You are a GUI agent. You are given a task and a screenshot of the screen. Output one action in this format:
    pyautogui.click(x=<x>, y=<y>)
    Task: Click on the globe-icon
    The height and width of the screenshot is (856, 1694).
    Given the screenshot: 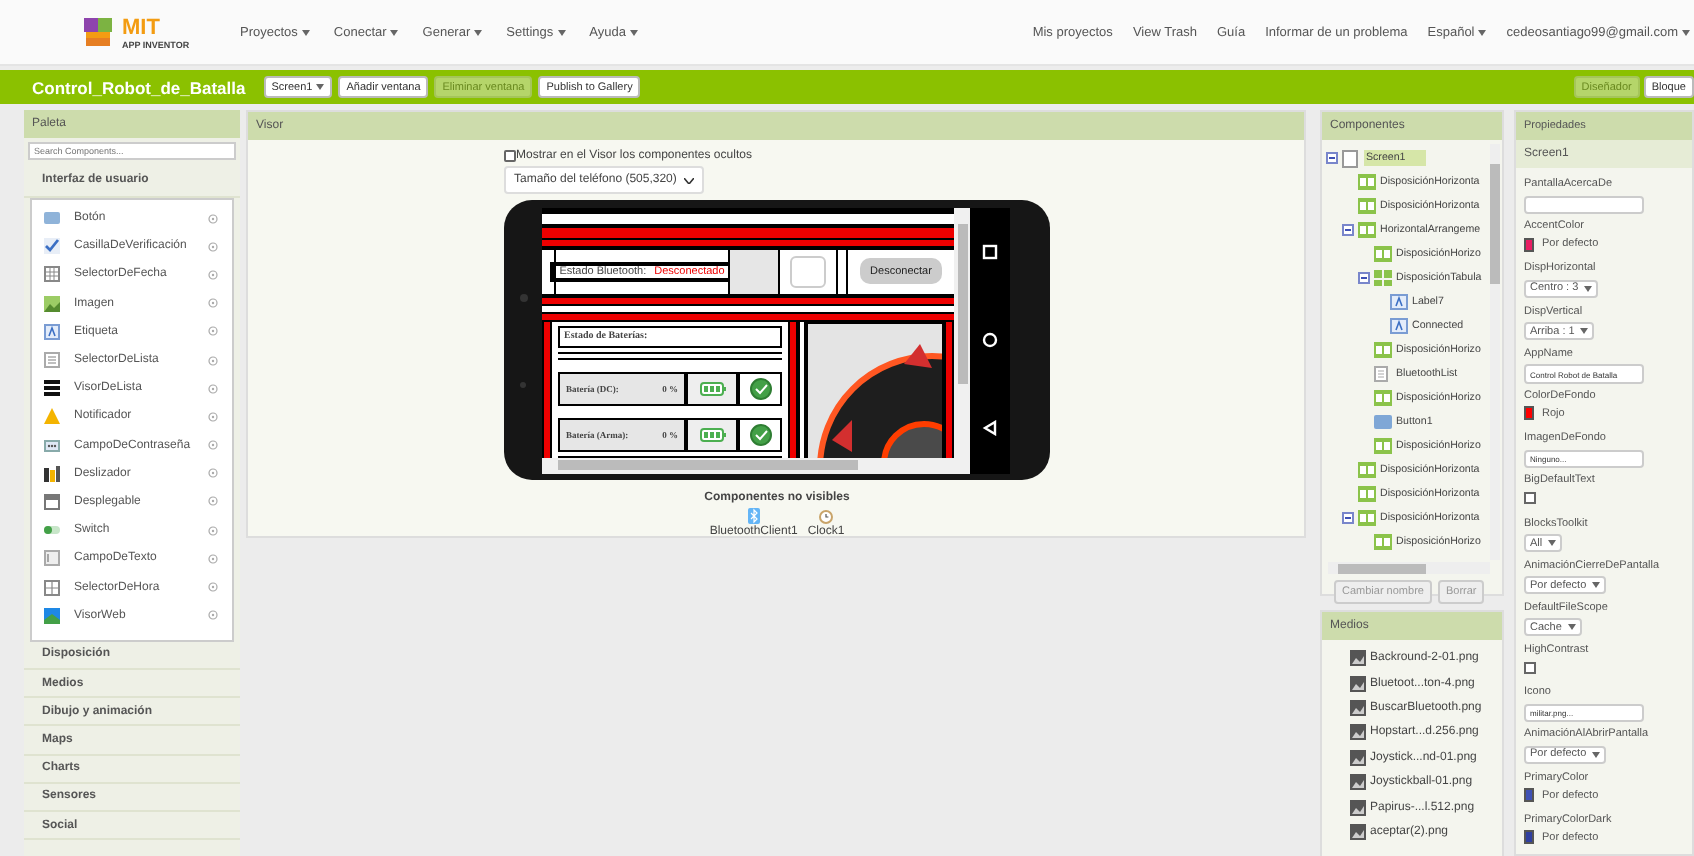 What is the action you would take?
    pyautogui.click(x=52, y=615)
    